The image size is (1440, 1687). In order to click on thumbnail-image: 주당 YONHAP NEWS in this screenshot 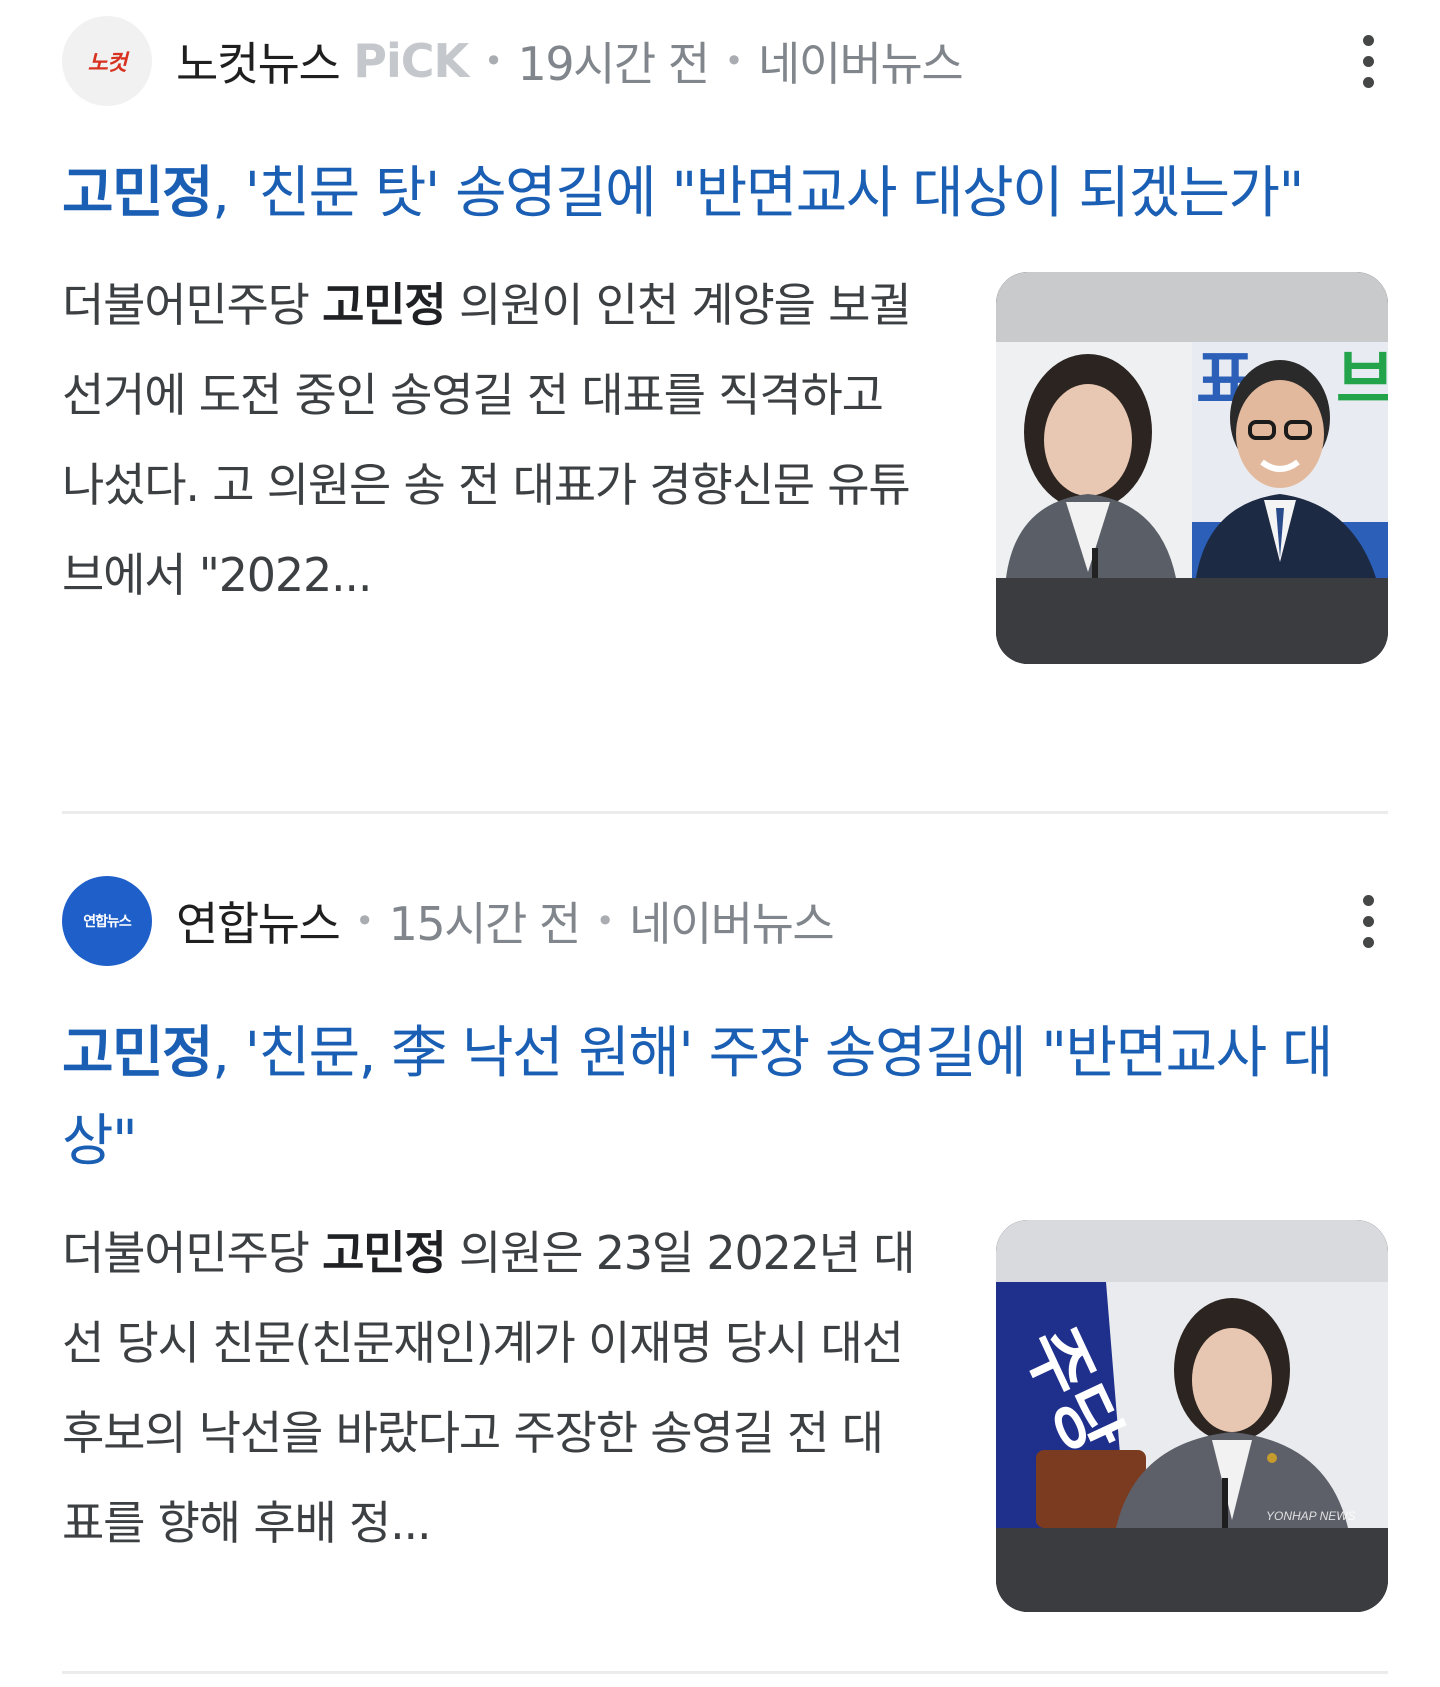, I will do `click(1192, 1416)`.